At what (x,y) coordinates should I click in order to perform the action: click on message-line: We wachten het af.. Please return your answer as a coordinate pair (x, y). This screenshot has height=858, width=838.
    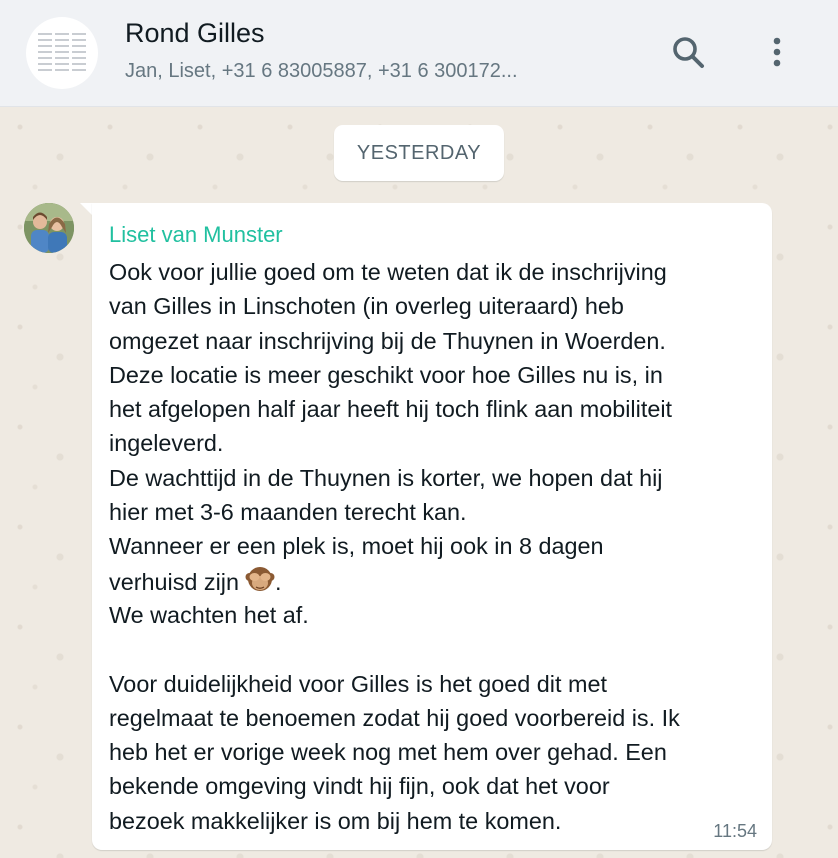
    Looking at the image, I should click on (209, 614).